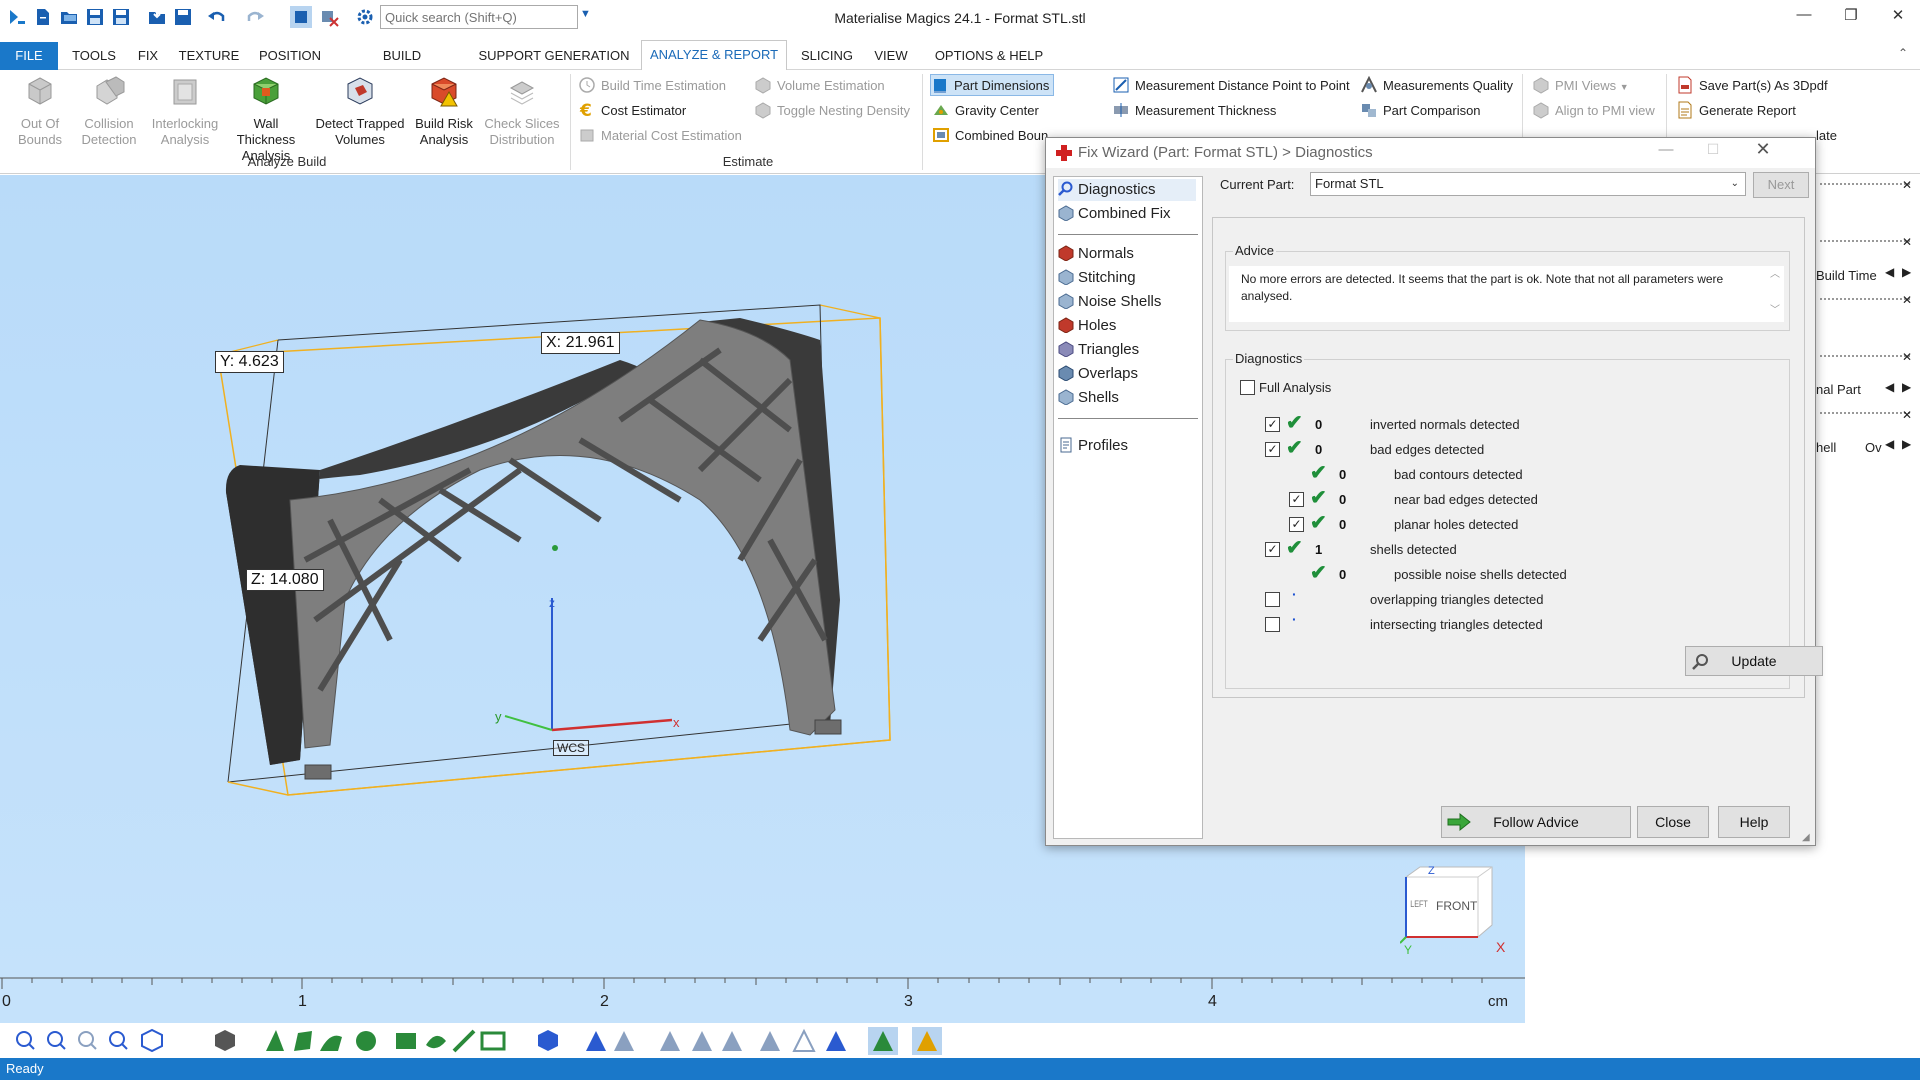 The height and width of the screenshot is (1080, 1920). Describe the element at coordinates (1804, 17) in the screenshot. I see `minimize-button: —` at that location.